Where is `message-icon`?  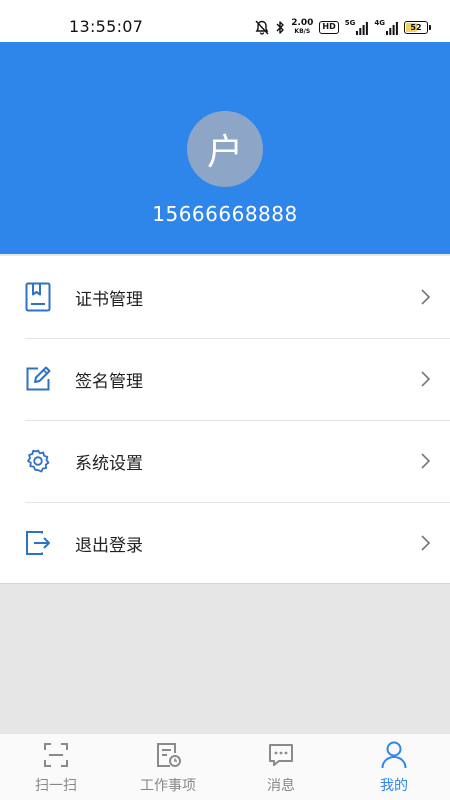
message-icon is located at coordinates (281, 755).